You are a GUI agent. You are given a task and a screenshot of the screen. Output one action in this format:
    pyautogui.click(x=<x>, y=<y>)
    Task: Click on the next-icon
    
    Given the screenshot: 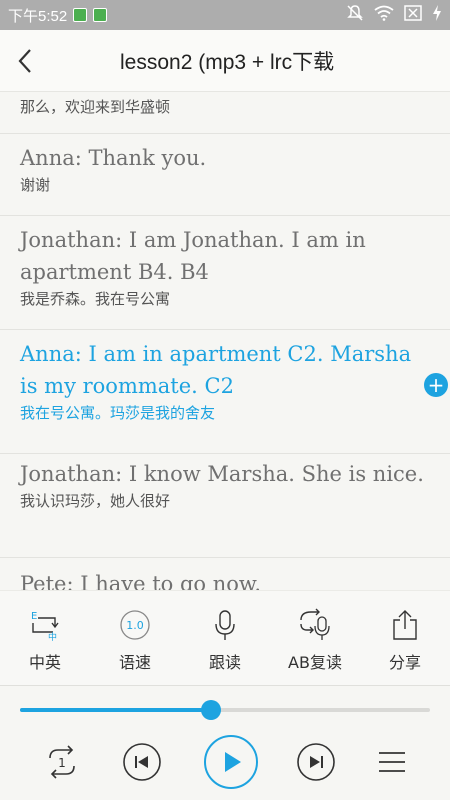 What is the action you would take?
    pyautogui.click(x=316, y=762)
    